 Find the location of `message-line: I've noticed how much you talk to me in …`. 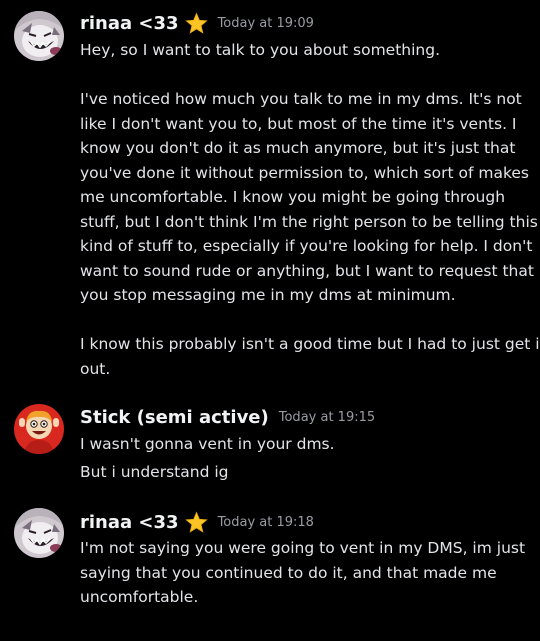

message-line: I've noticed how much you talk to me in … is located at coordinates (301, 99).